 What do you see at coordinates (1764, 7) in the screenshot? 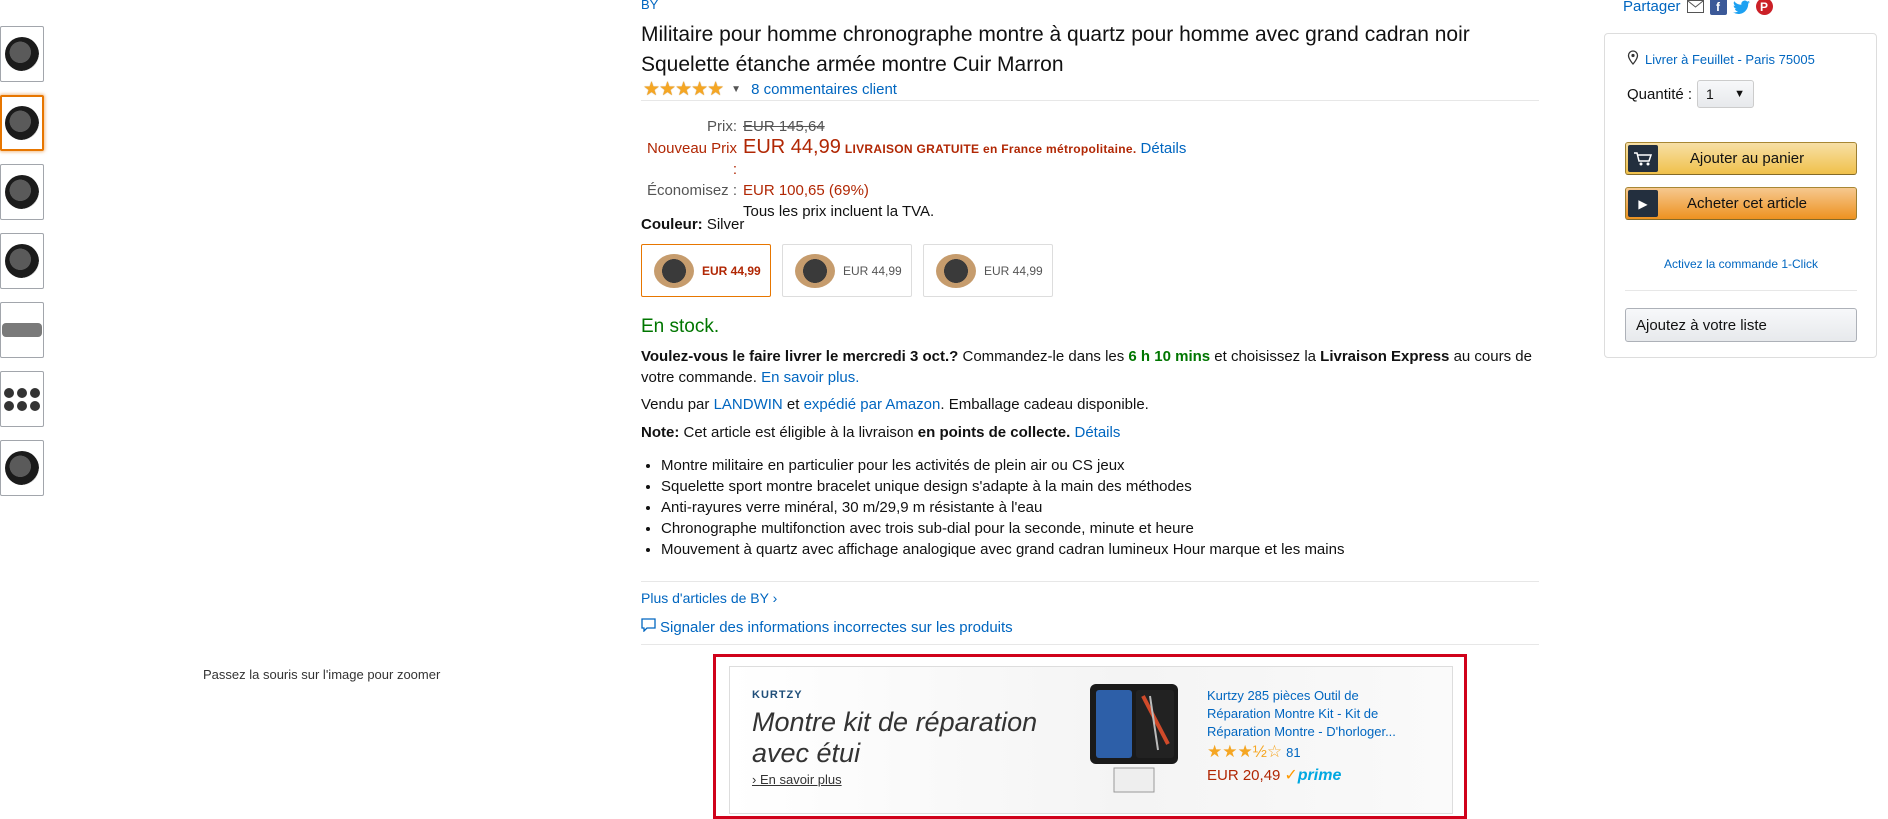
I see `pinterest-icon: P` at bounding box center [1764, 7].